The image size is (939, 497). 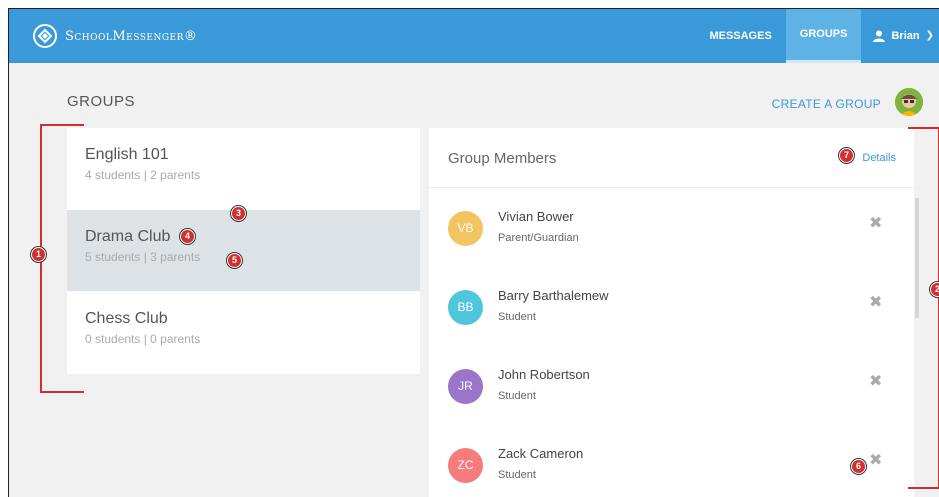 I want to click on member-avatar: BB, so click(x=465, y=307).